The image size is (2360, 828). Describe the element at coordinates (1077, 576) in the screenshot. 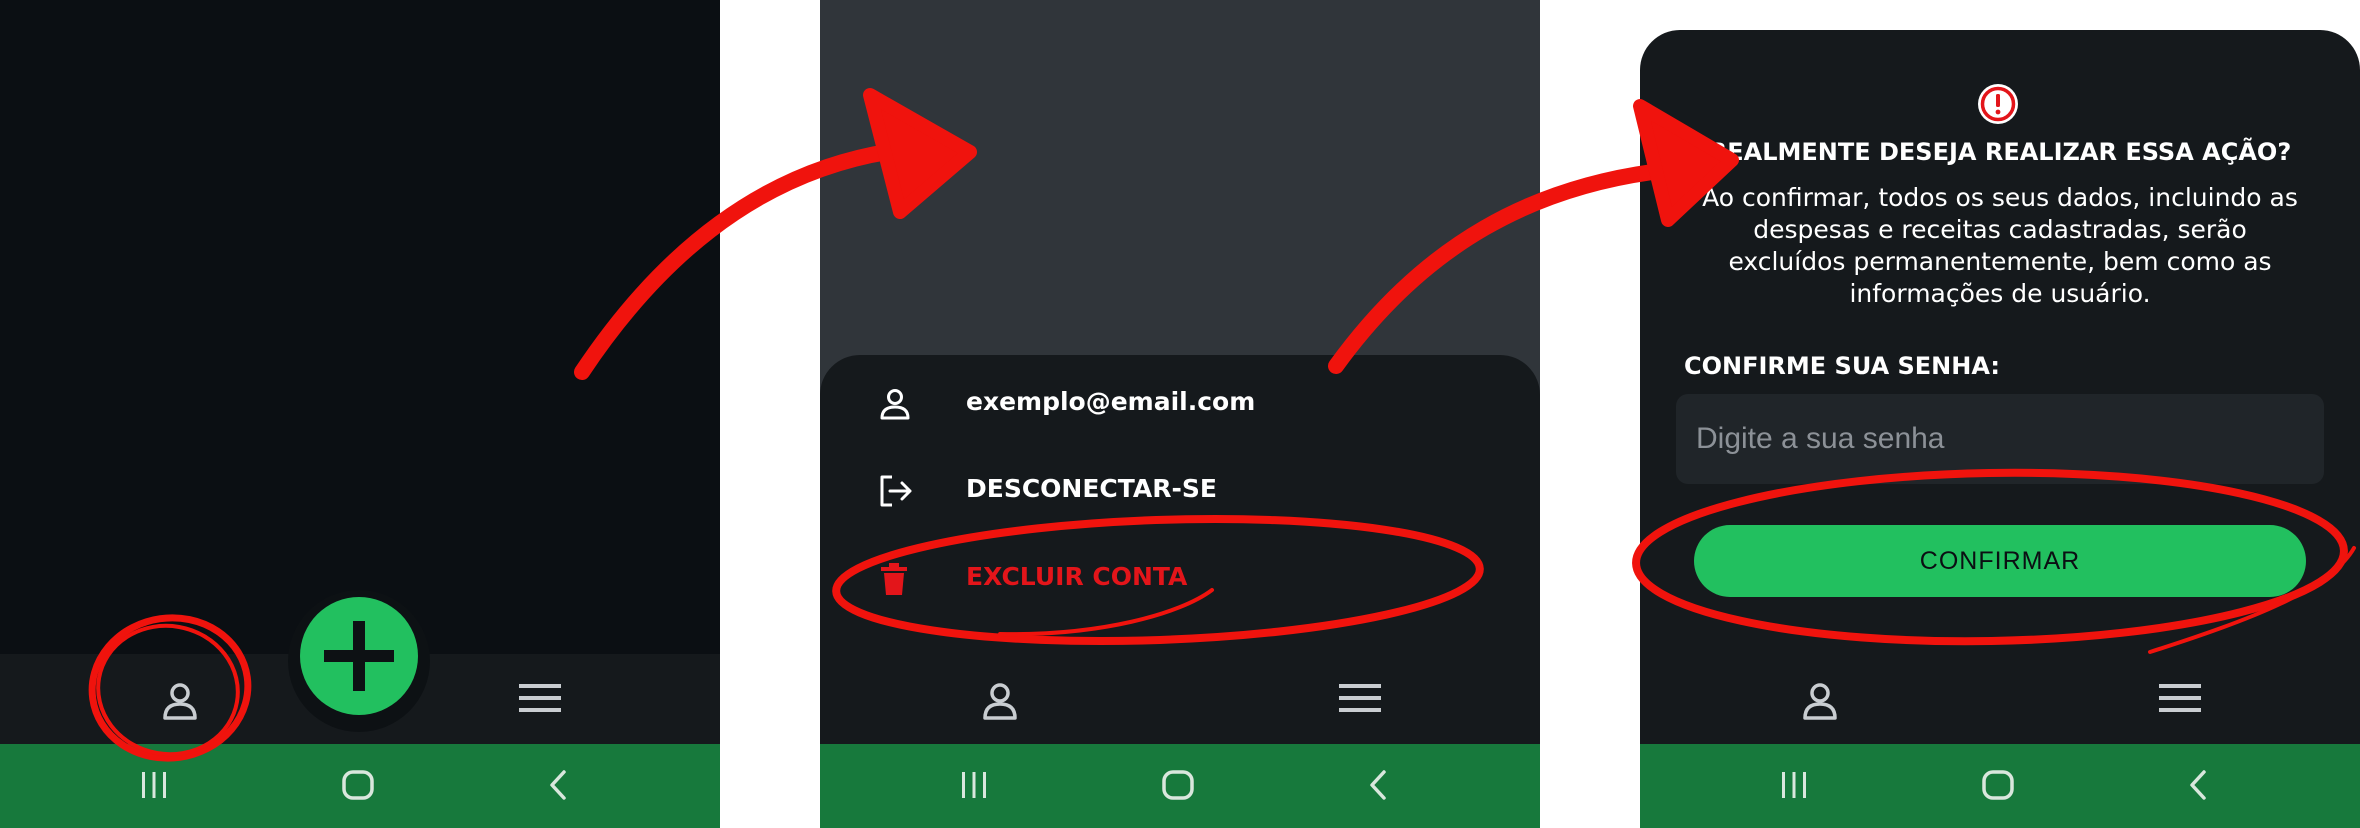

I see `delete-account-label: EXCLUIR CONTA` at that location.